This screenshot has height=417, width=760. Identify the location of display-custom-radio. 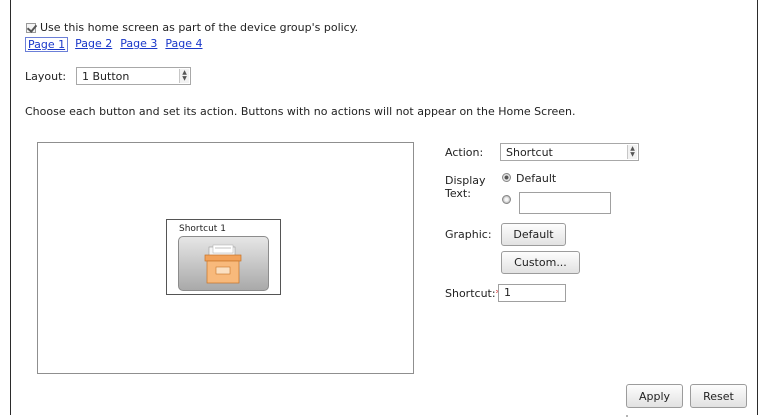
(506, 199).